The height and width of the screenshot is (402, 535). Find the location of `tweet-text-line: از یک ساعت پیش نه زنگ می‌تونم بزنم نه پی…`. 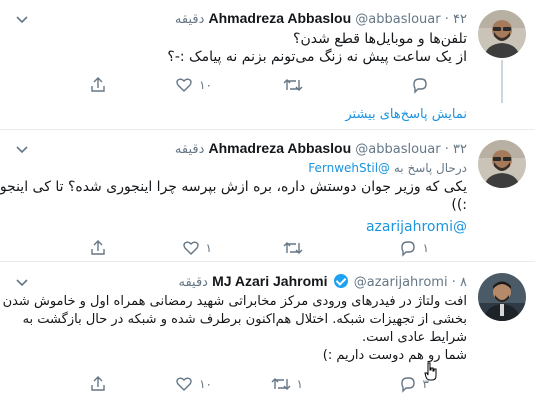

tweet-text-line: از یک ساعت پیش نه زنگ می‌تونم بزنم نه پی… is located at coordinates (317, 57).